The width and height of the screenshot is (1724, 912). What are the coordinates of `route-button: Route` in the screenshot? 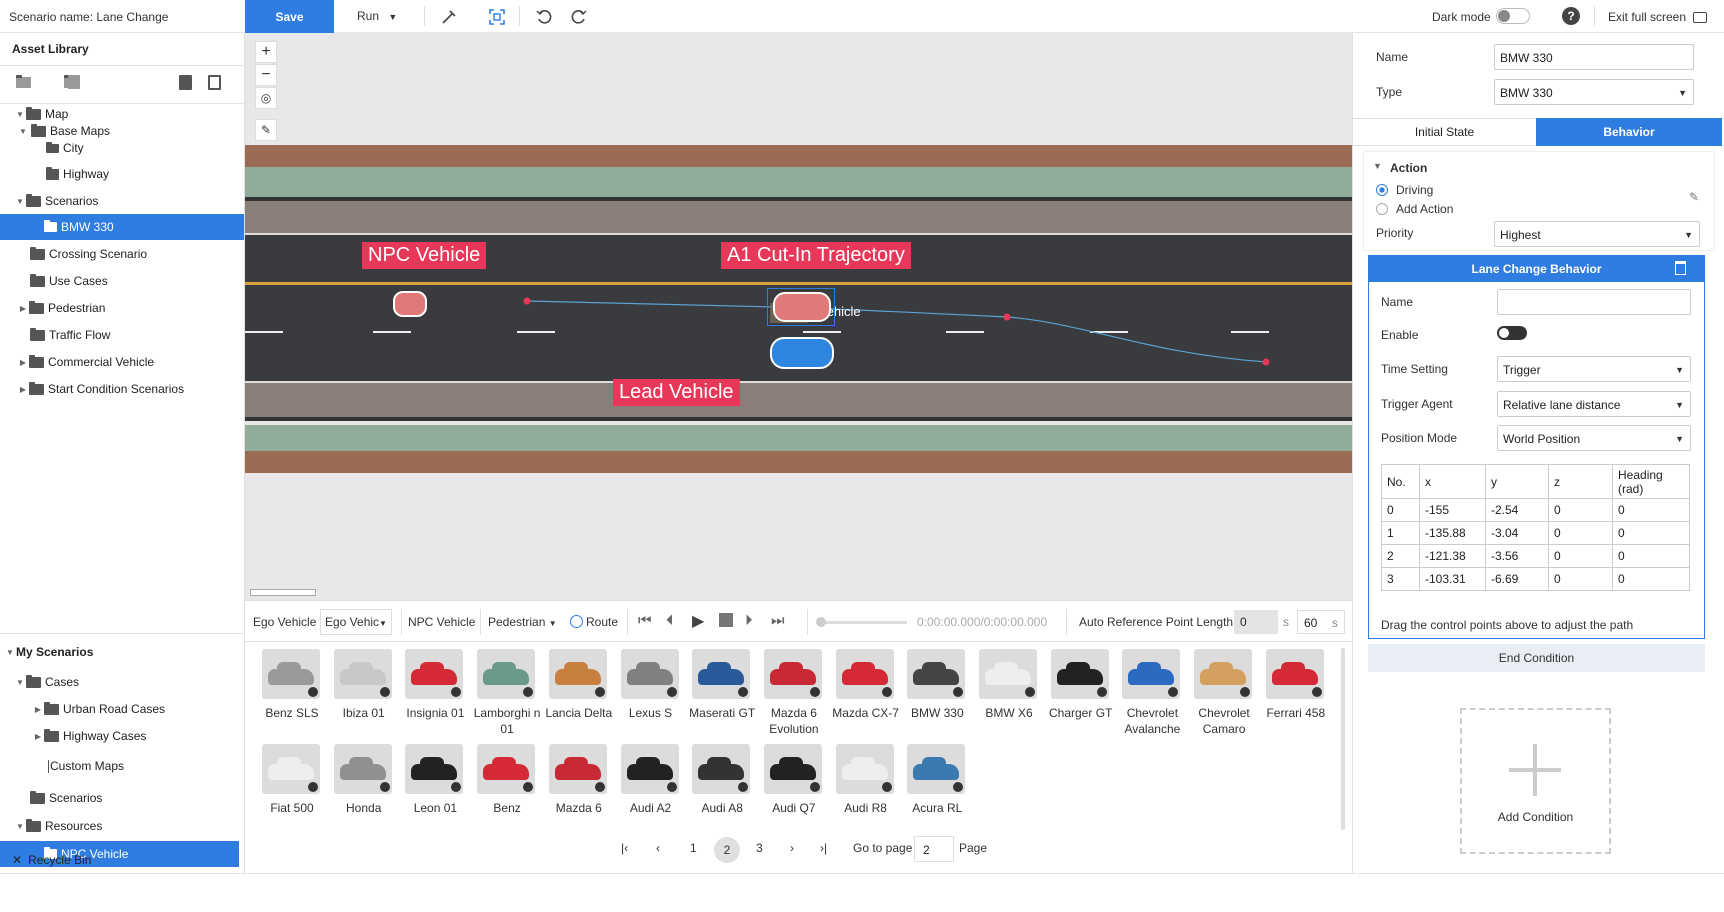 It's located at (594, 622).